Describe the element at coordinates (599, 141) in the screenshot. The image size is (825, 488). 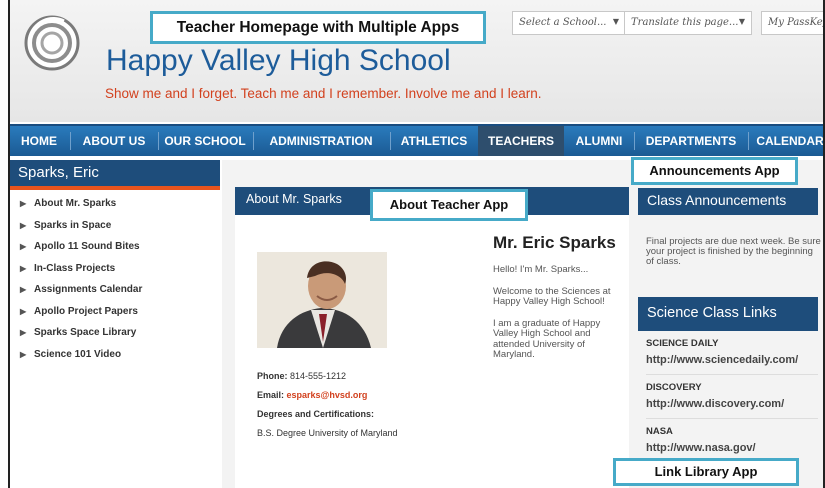
I see `nav-item-alumni: ALUMNI` at that location.